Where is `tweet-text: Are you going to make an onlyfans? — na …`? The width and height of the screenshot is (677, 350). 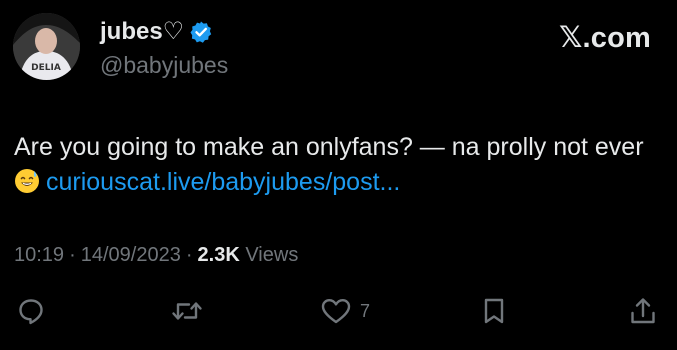
tweet-text: Are you going to make an onlyfans? — na … is located at coordinates (329, 147).